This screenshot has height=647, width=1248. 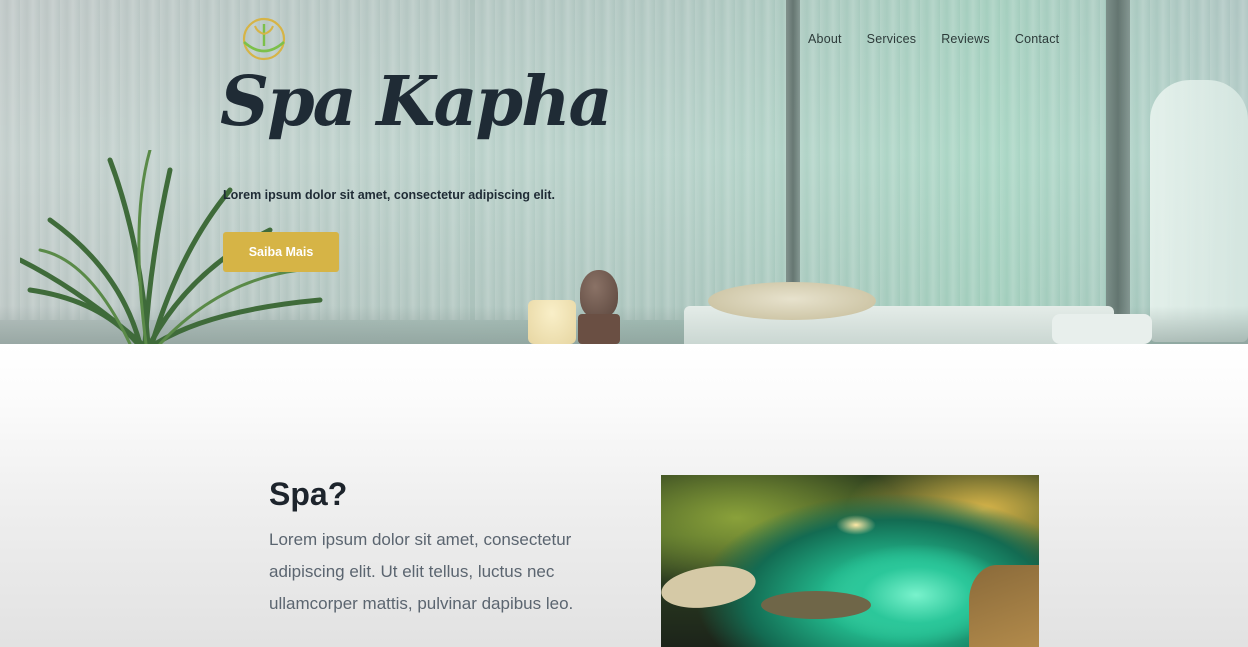 I want to click on saiba-mais-button: Saiba Mais, so click(x=281, y=252).